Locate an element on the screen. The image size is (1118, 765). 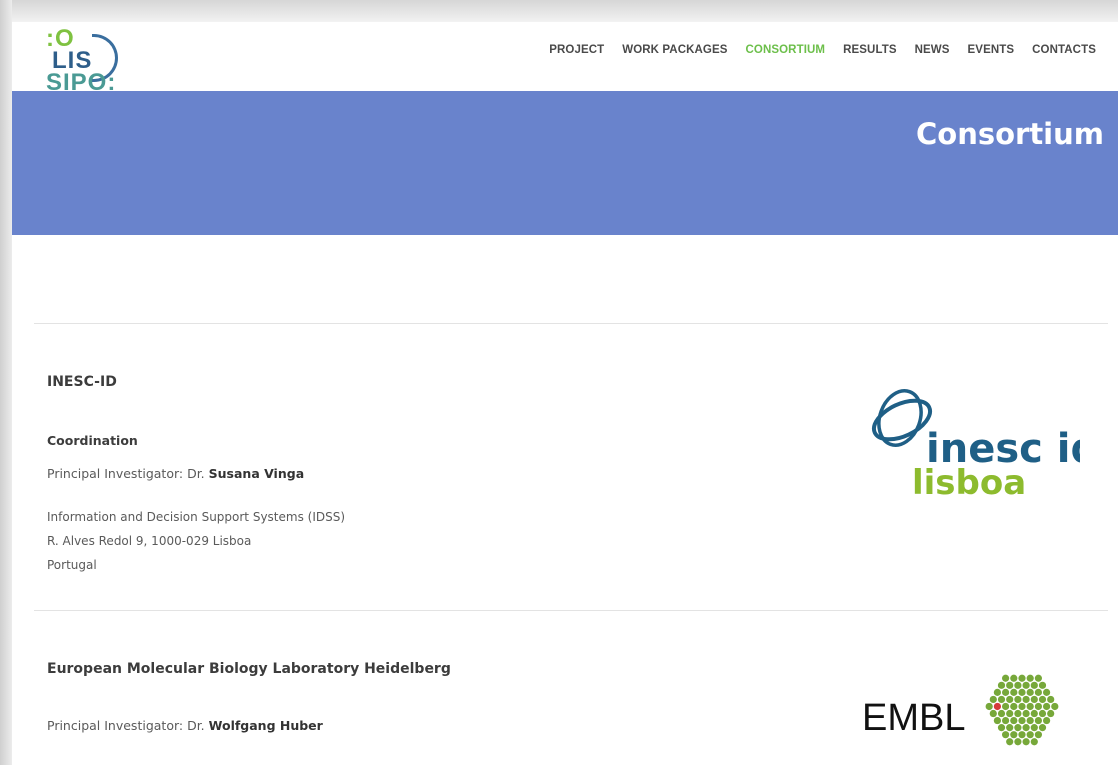
lisboa-word: lisboa is located at coordinates (969, 480).